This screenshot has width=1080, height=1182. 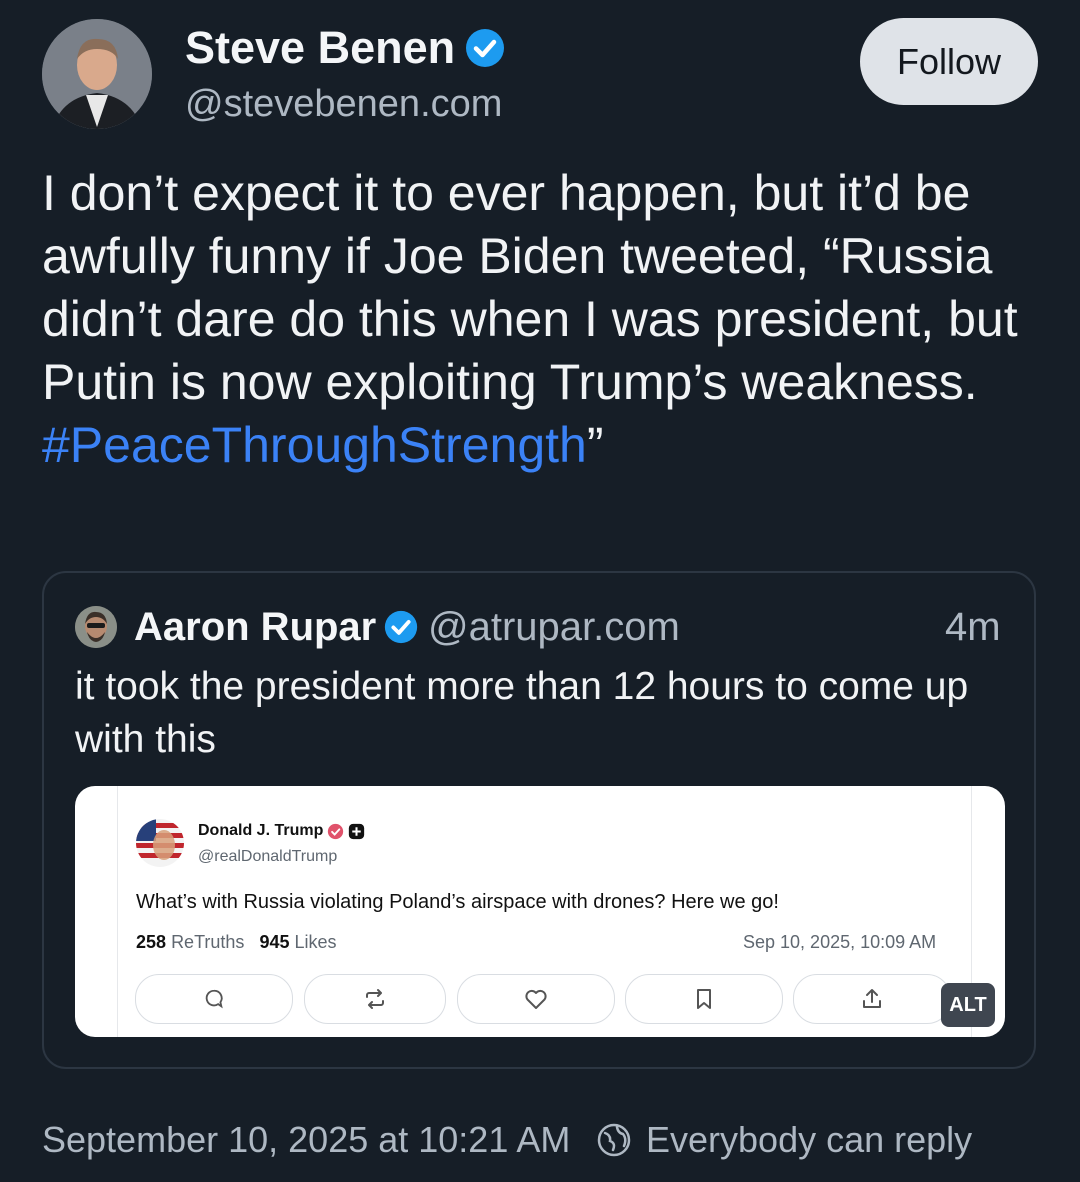 I want to click on comment-icon, so click(x=214, y=999).